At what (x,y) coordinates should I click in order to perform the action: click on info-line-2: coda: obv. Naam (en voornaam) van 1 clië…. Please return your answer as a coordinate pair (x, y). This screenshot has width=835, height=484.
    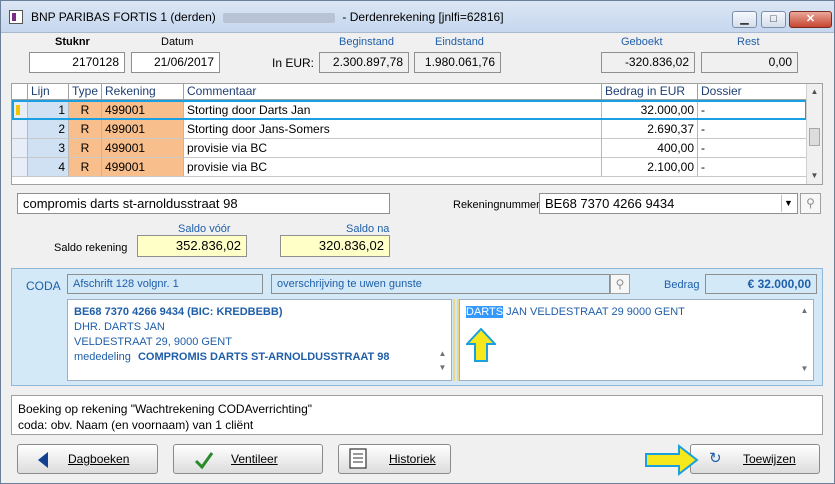
    Looking at the image, I should click on (136, 425).